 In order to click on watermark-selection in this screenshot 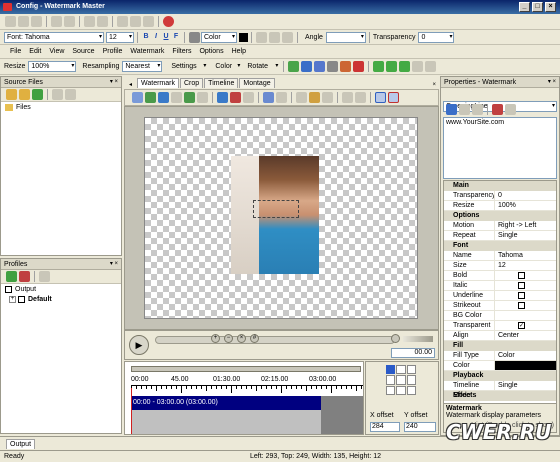, I will do `click(276, 209)`.